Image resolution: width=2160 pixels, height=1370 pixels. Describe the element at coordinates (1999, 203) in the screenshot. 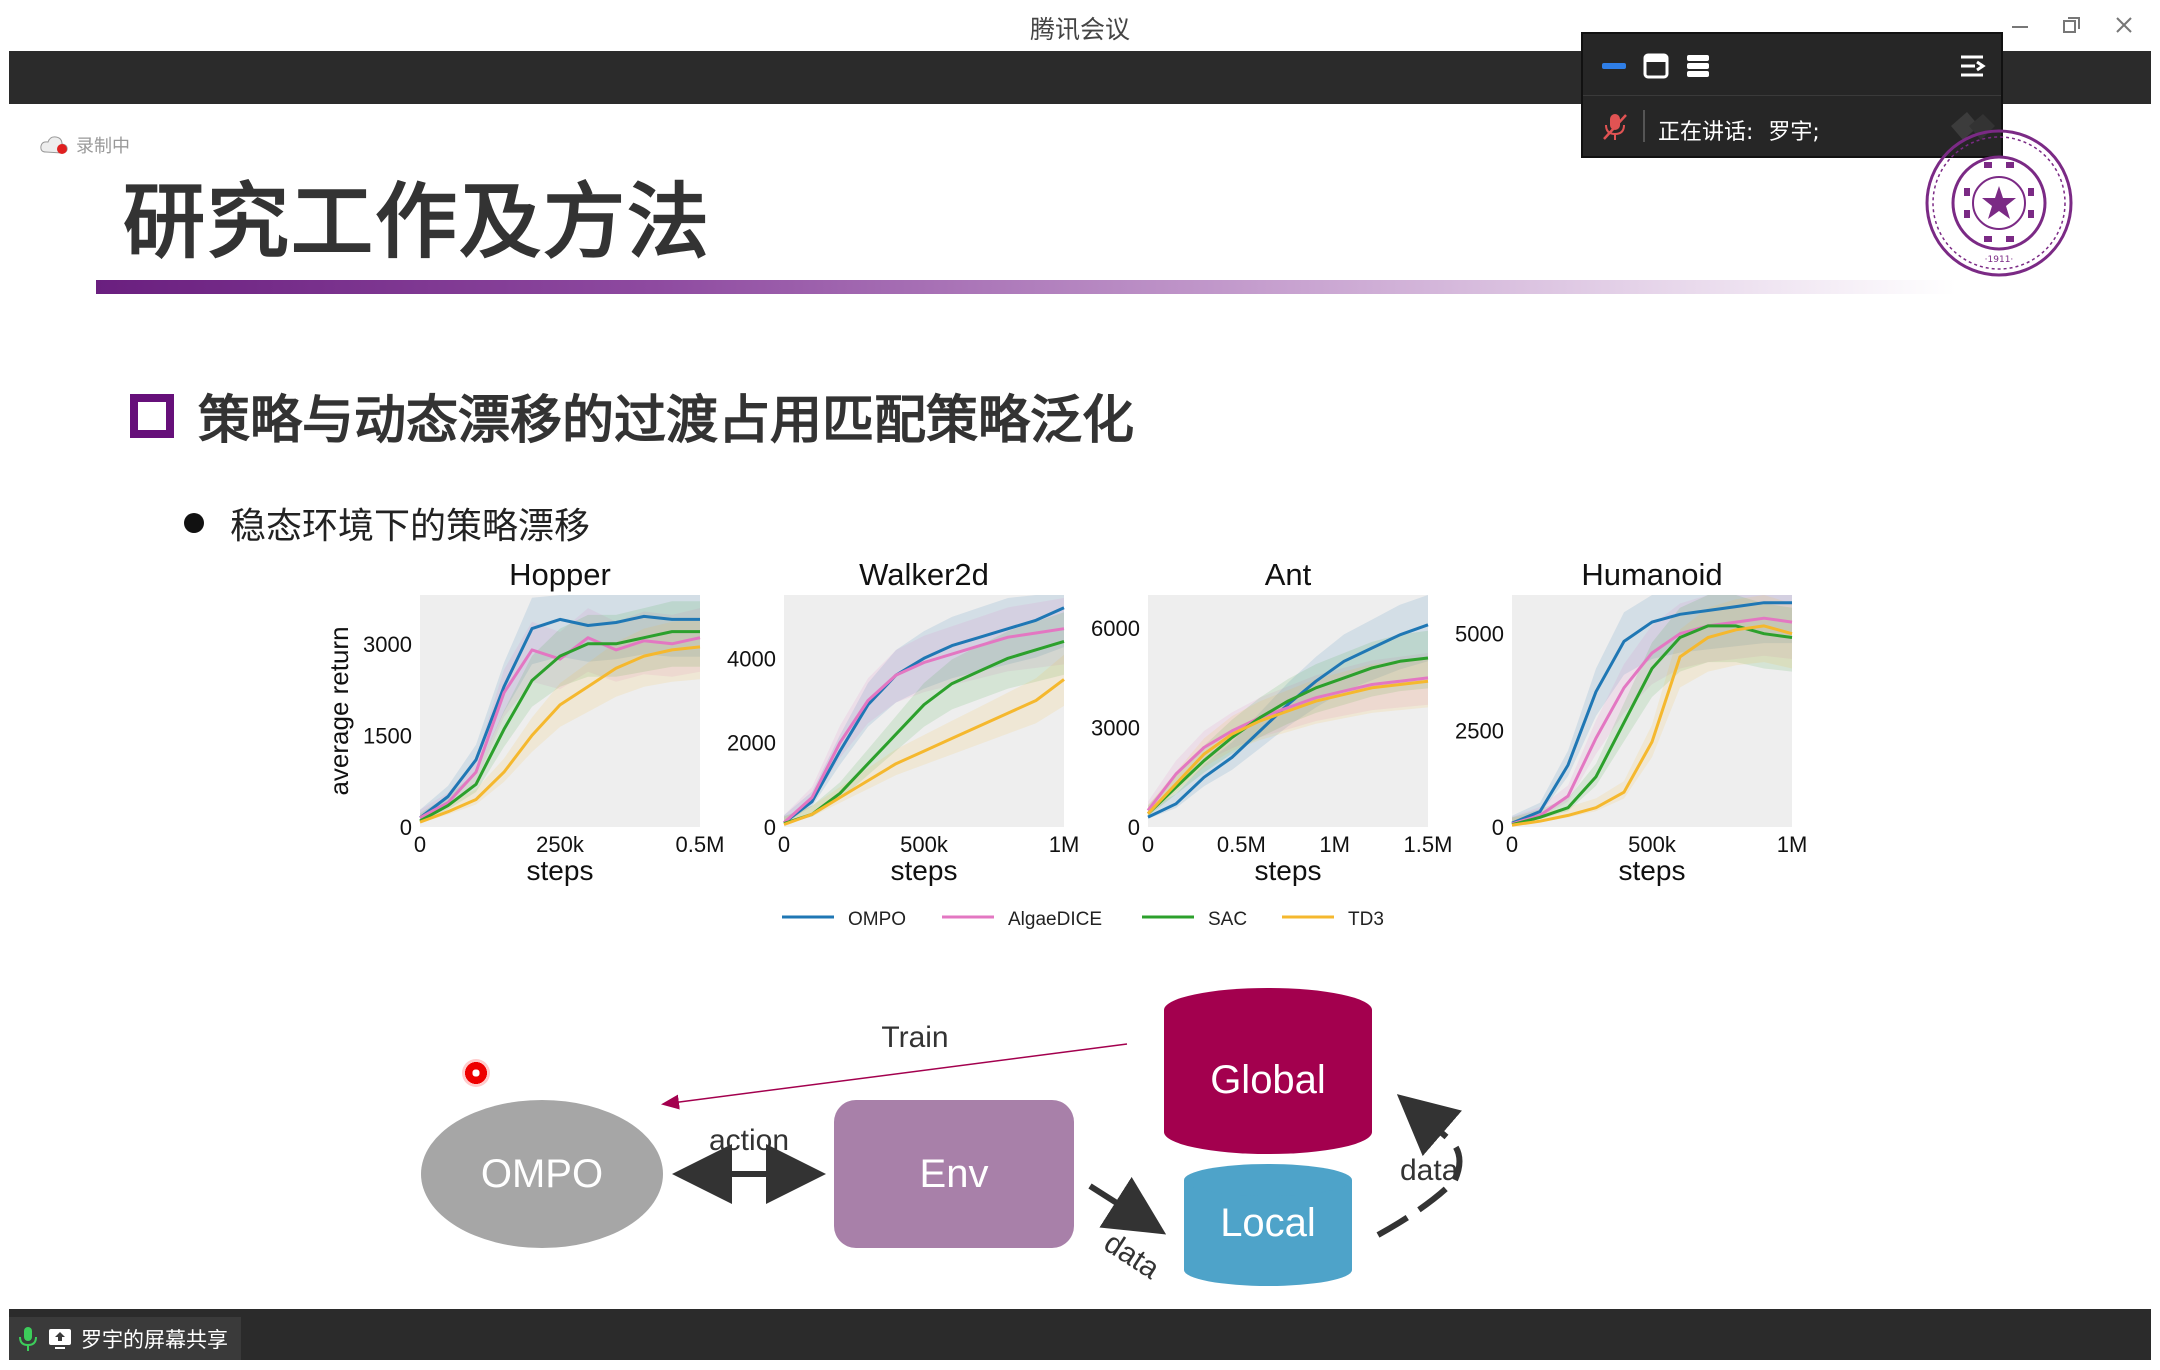

I see `university-seal-logo: ·1911·` at that location.